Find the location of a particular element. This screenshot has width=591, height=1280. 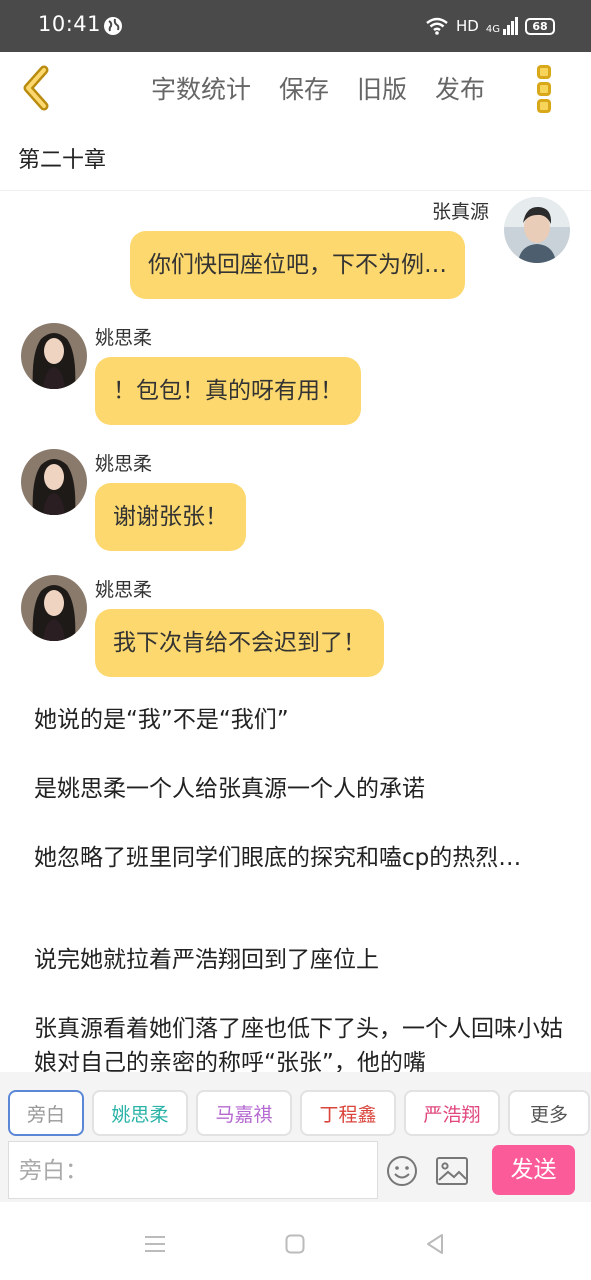

message-bubble: ！包包！真的呀有用！ is located at coordinates (228, 391).